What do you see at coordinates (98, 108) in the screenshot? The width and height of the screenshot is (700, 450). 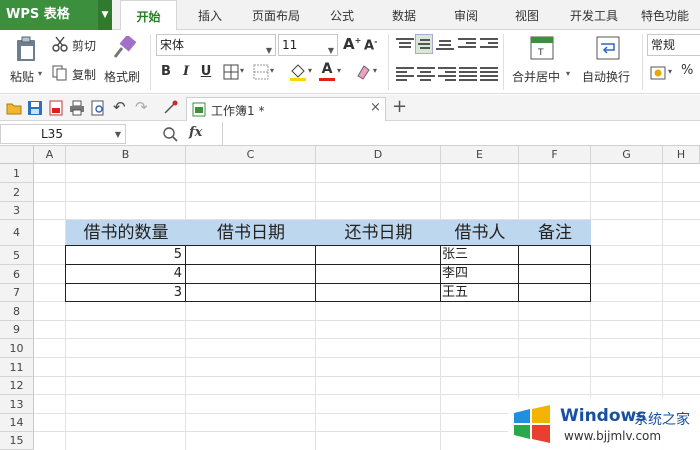 I see `print-preview-icon` at bounding box center [98, 108].